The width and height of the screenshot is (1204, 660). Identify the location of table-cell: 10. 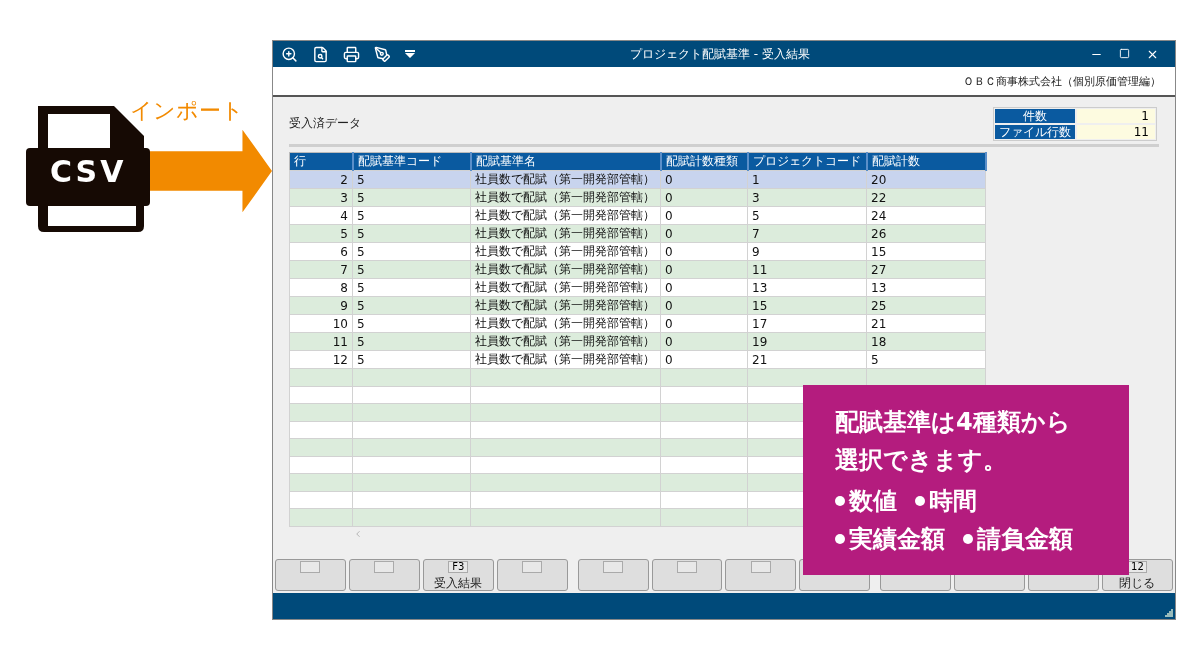
(321, 323).